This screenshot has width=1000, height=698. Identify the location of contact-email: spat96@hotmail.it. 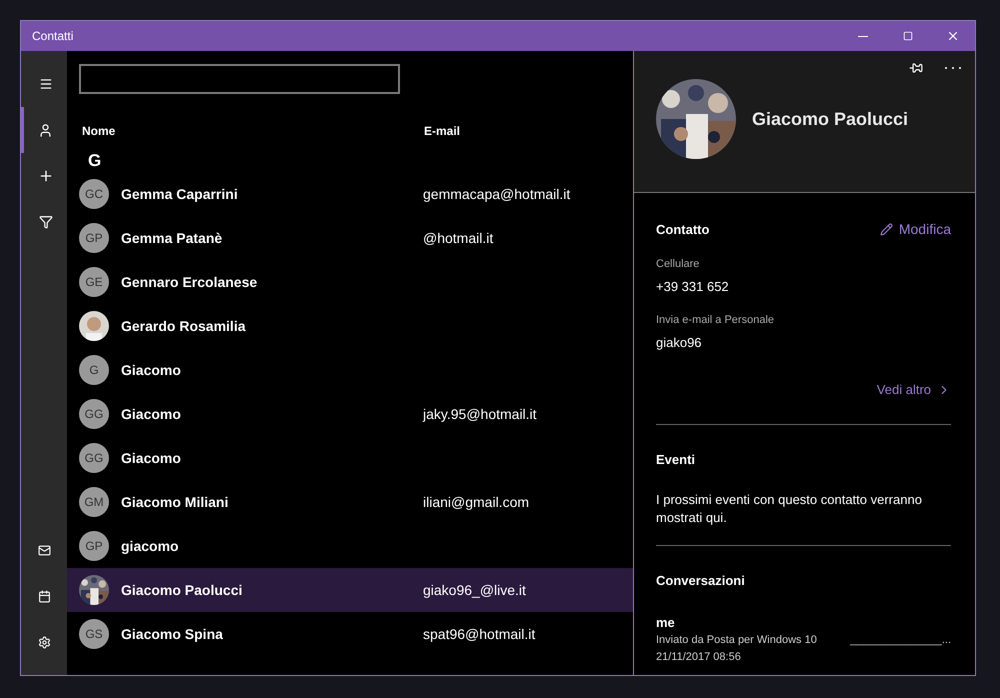
(479, 634).